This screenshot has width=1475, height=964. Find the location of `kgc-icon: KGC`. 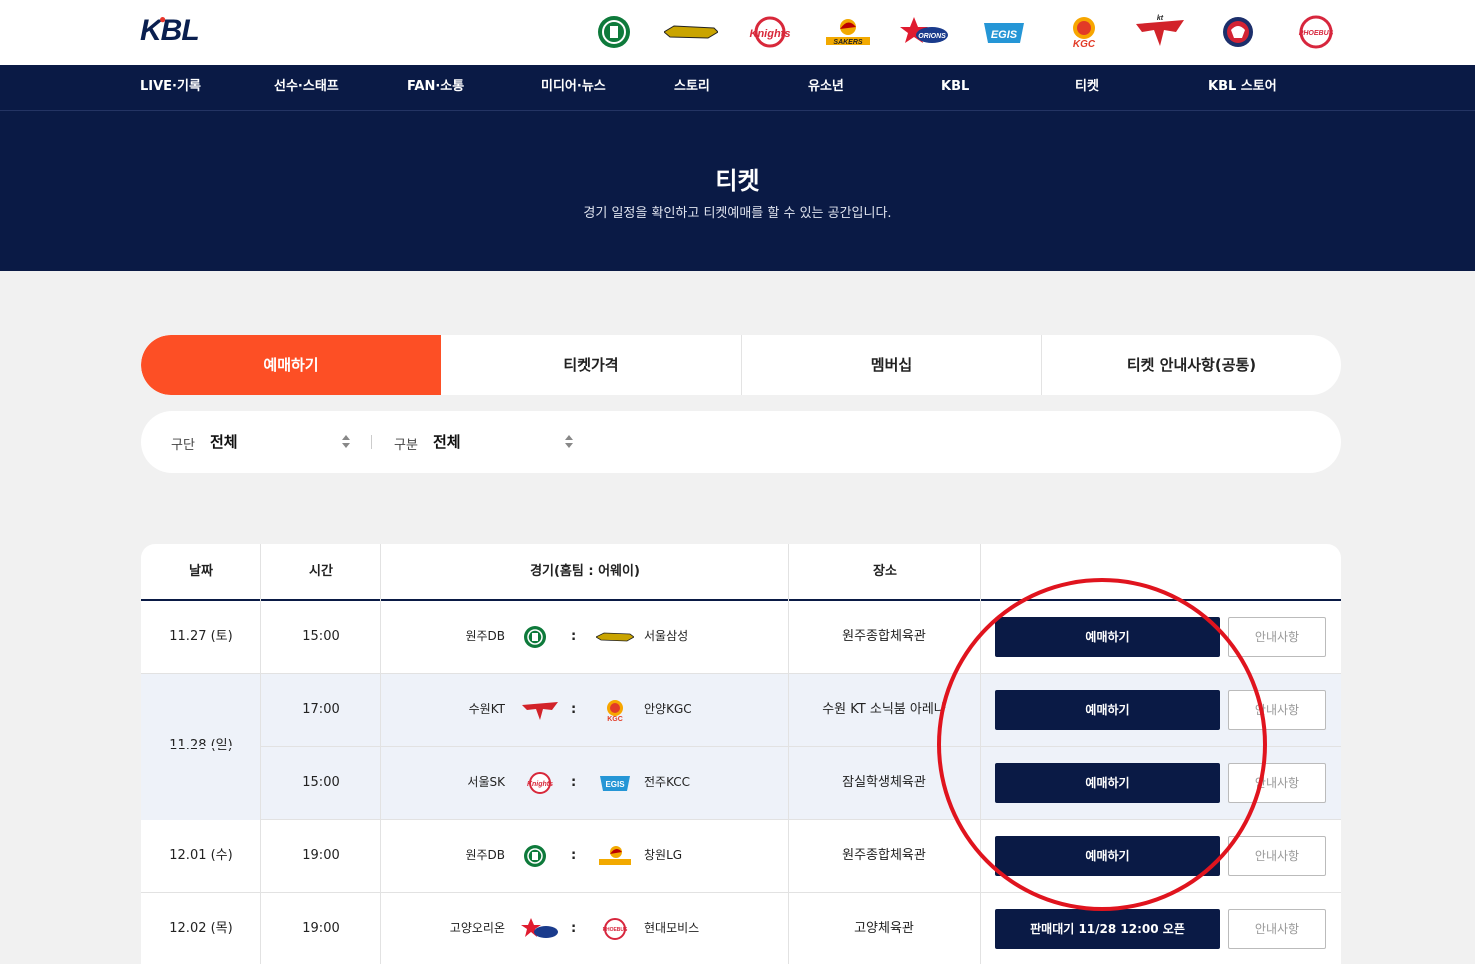

kgc-icon: KGC is located at coordinates (615, 710).